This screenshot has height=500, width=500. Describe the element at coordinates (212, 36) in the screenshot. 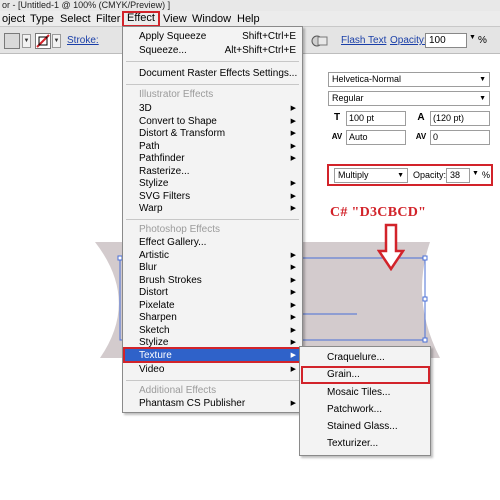

I see `menu-item-apply-squeeze: Apply Squeeze Shift+Ctrl+E` at that location.